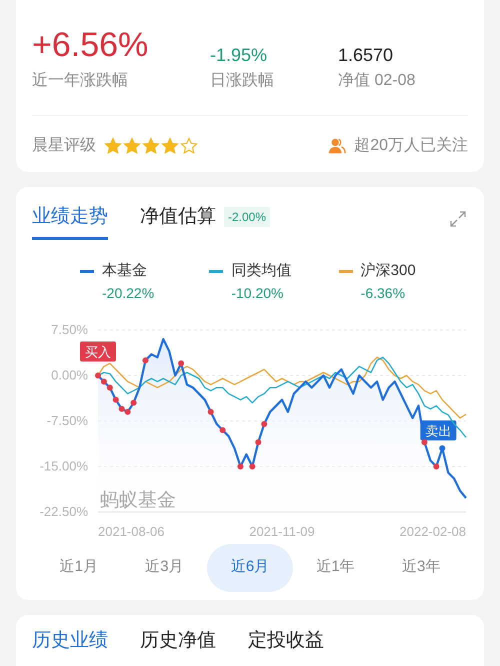 The width and height of the screenshot is (500, 666). What do you see at coordinates (286, 640) in the screenshot?
I see `history-tab: 定投收益` at bounding box center [286, 640].